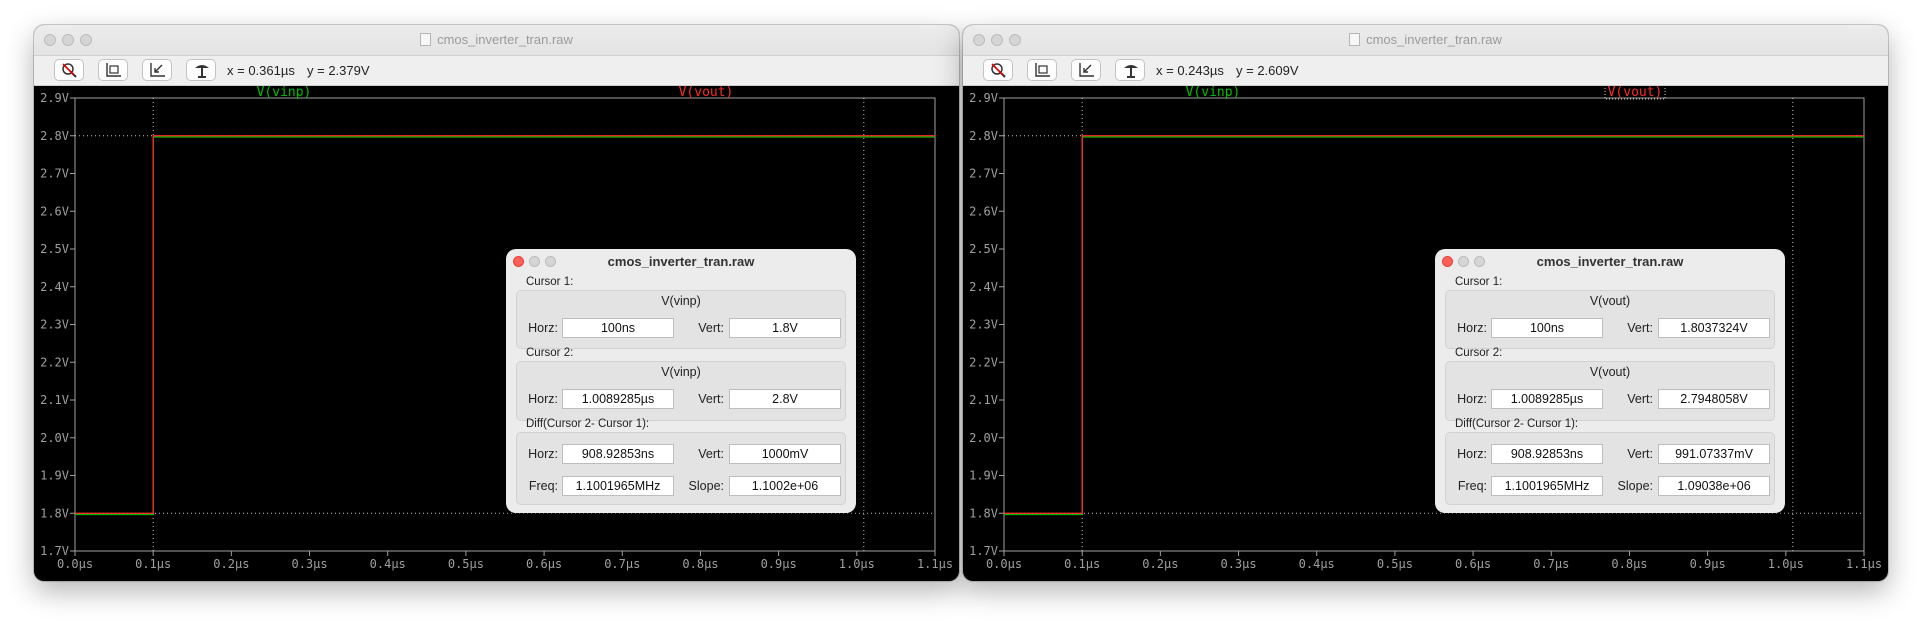  Describe the element at coordinates (231, 564) in the screenshot. I see `x-tick-label: 0.2µs` at that location.